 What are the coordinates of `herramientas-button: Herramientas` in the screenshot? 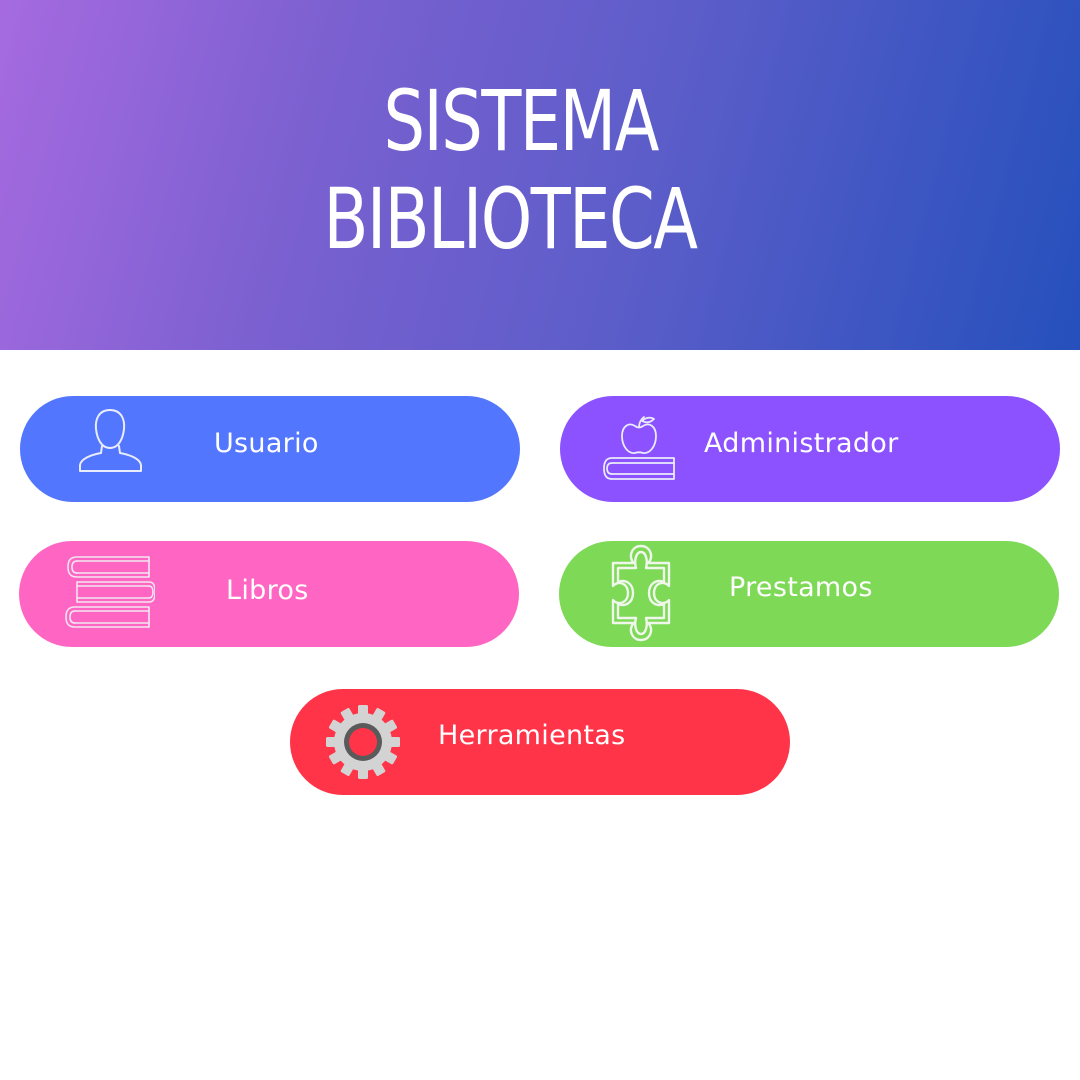 It's located at (540, 742).